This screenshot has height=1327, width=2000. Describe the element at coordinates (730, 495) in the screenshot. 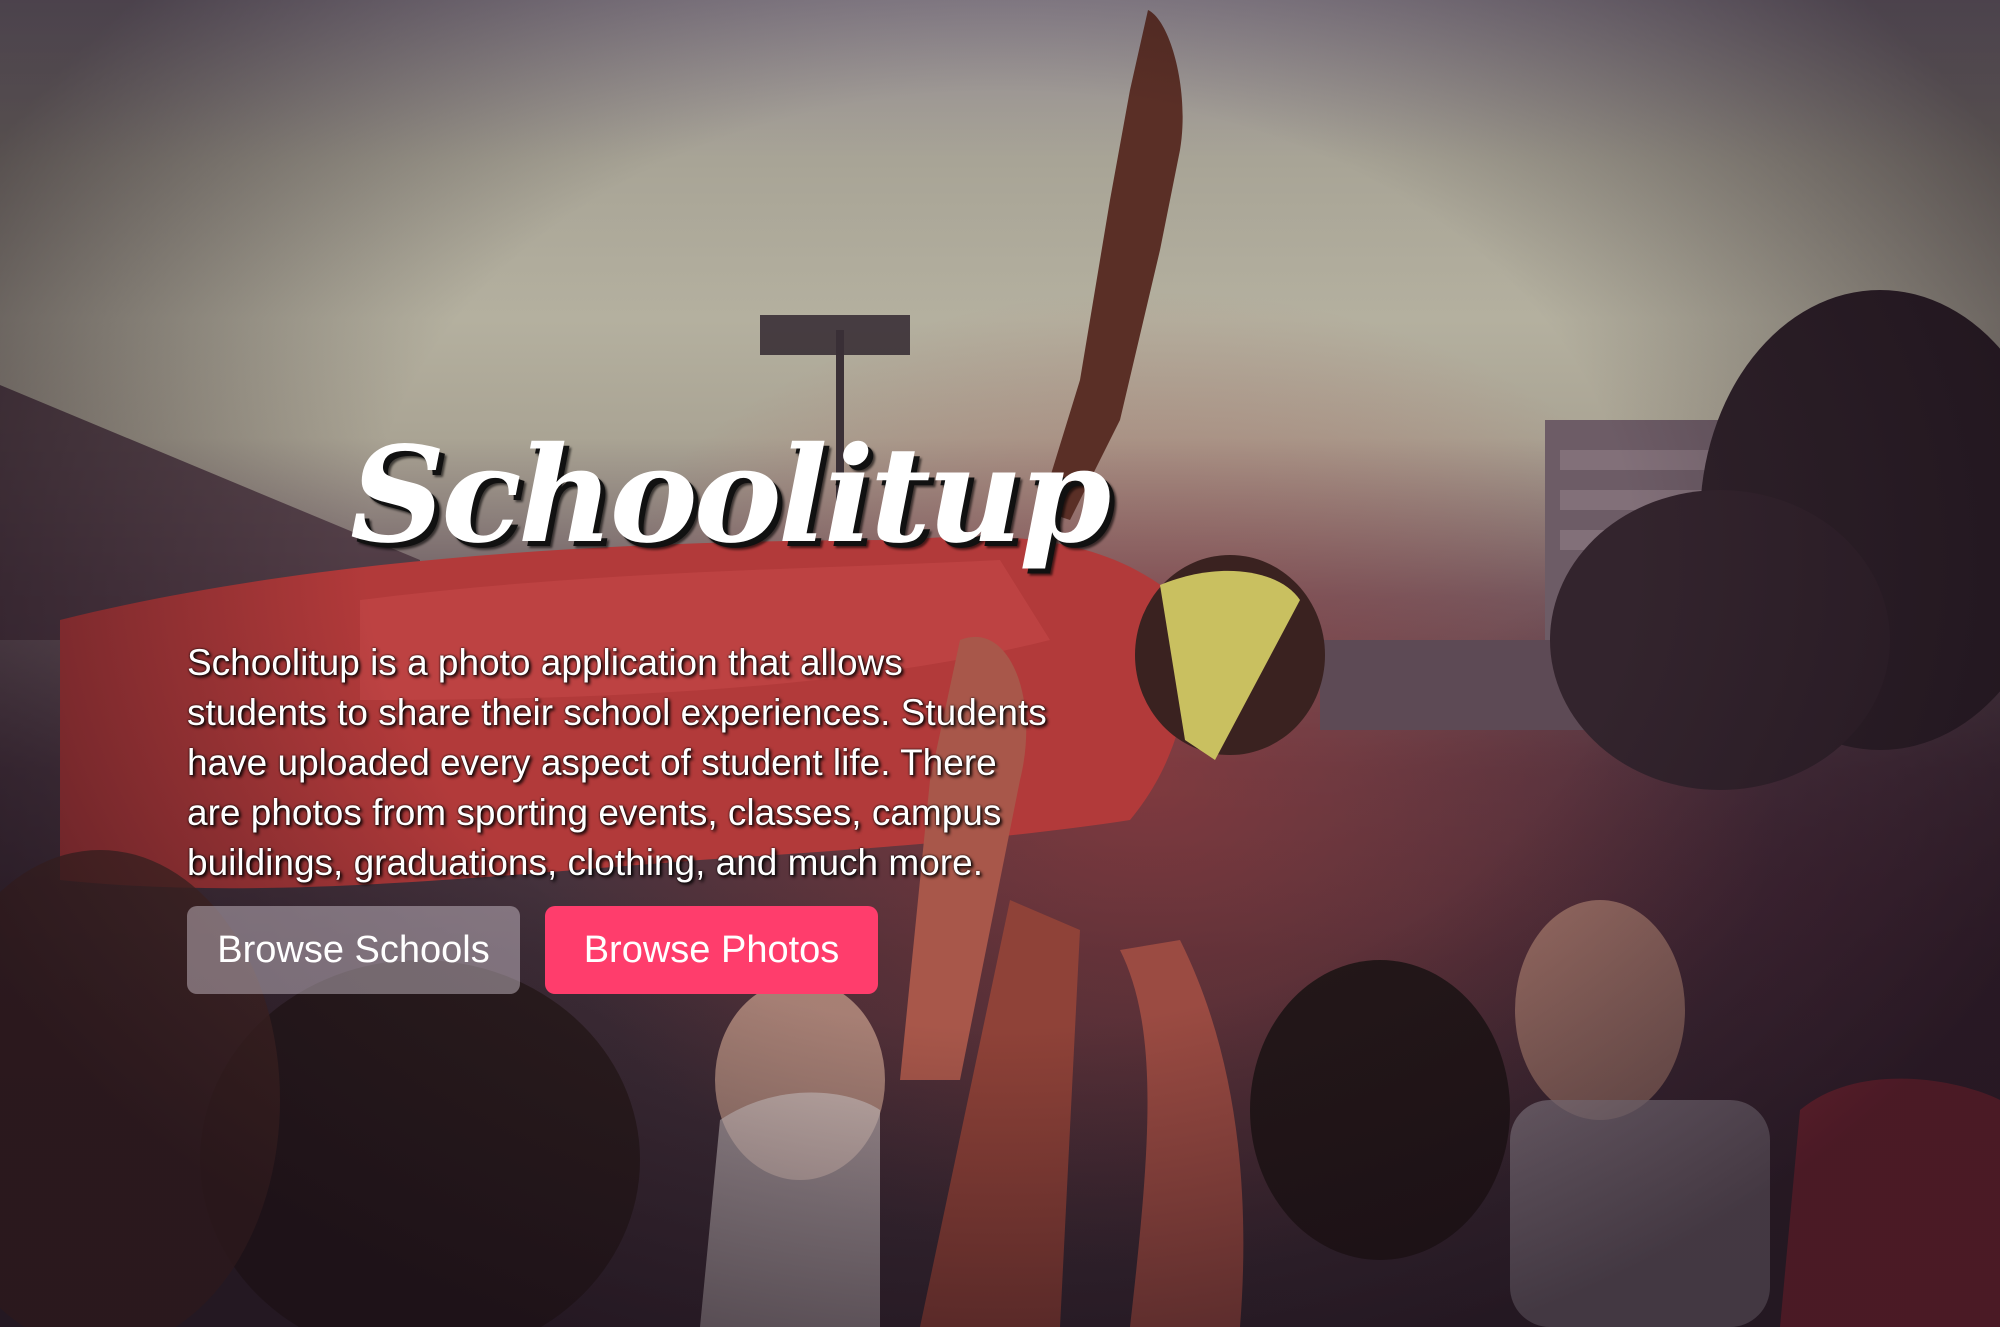

I see `app-logo: Schoolitup` at that location.